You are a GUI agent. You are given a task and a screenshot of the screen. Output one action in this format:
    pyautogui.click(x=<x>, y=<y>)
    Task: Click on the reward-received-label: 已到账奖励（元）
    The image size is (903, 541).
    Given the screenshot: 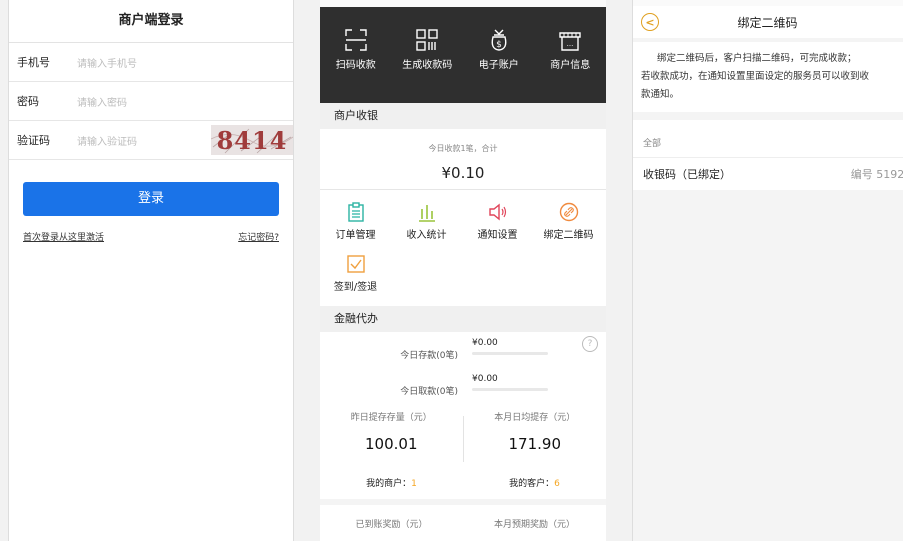 What is the action you would take?
    pyautogui.click(x=391, y=525)
    